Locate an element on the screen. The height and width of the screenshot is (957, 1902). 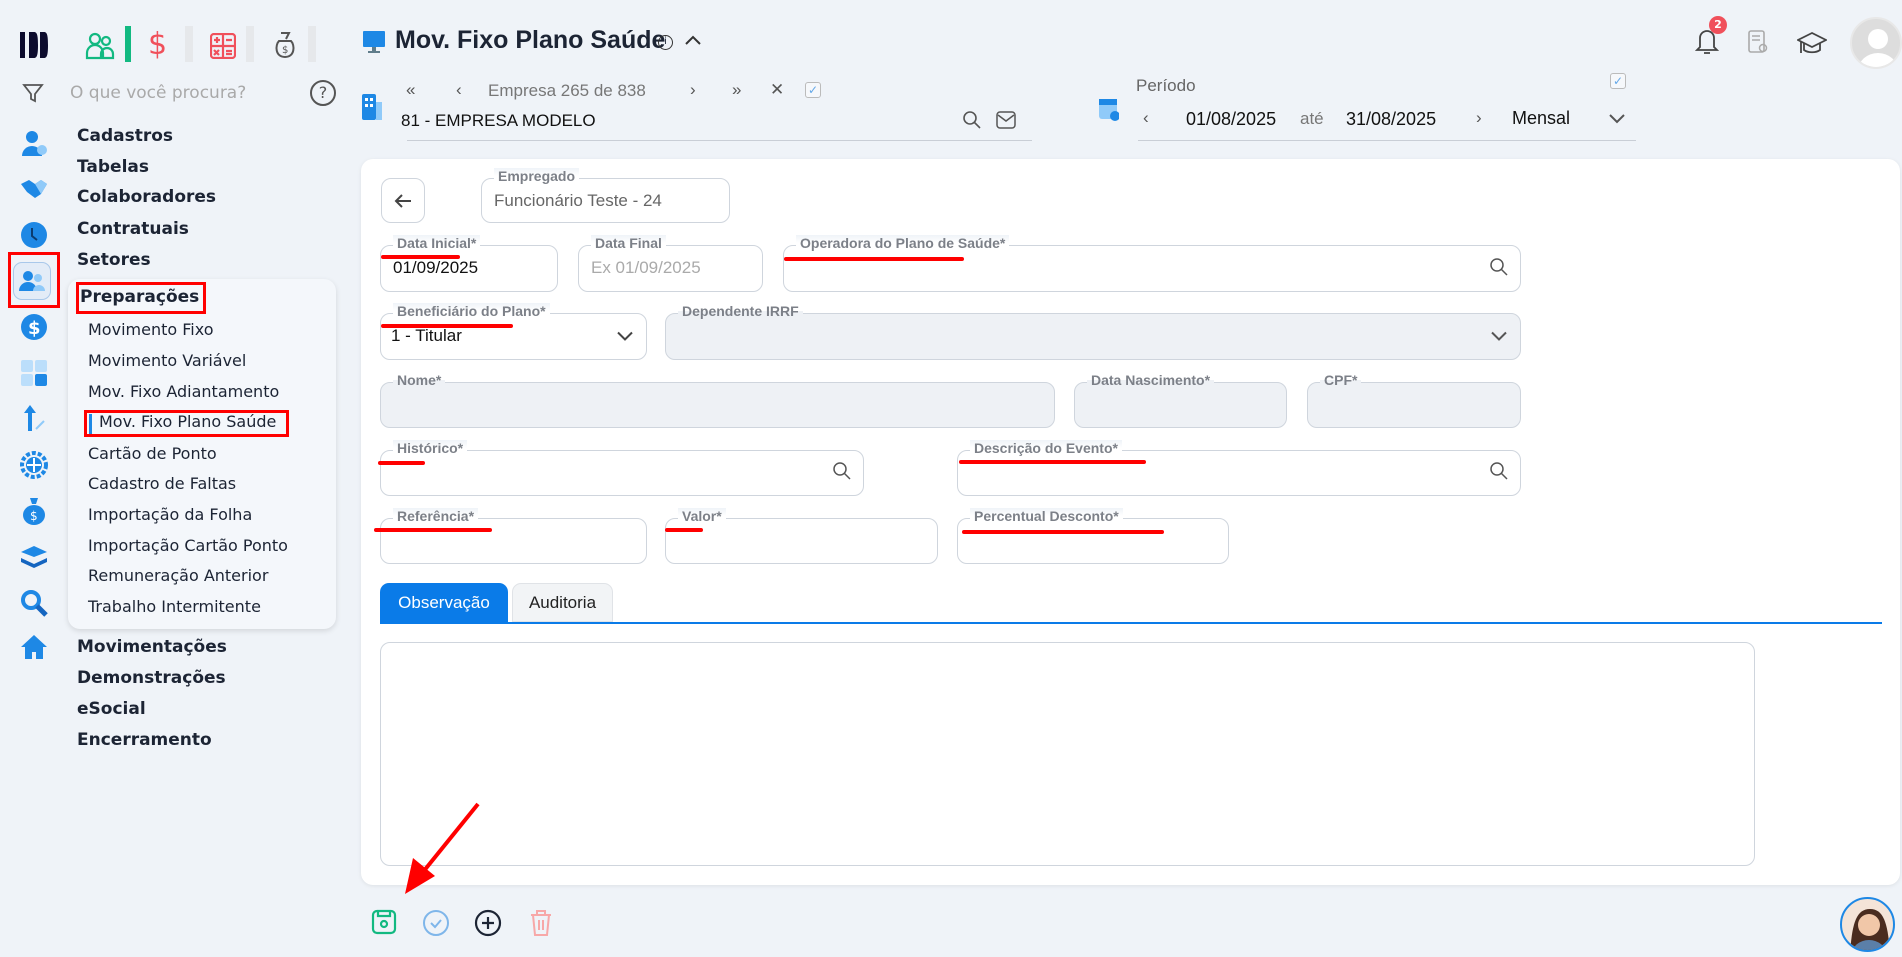
beneficiario-select: Beneficiário do Plano* 1 - Titular is located at coordinates (513, 331).